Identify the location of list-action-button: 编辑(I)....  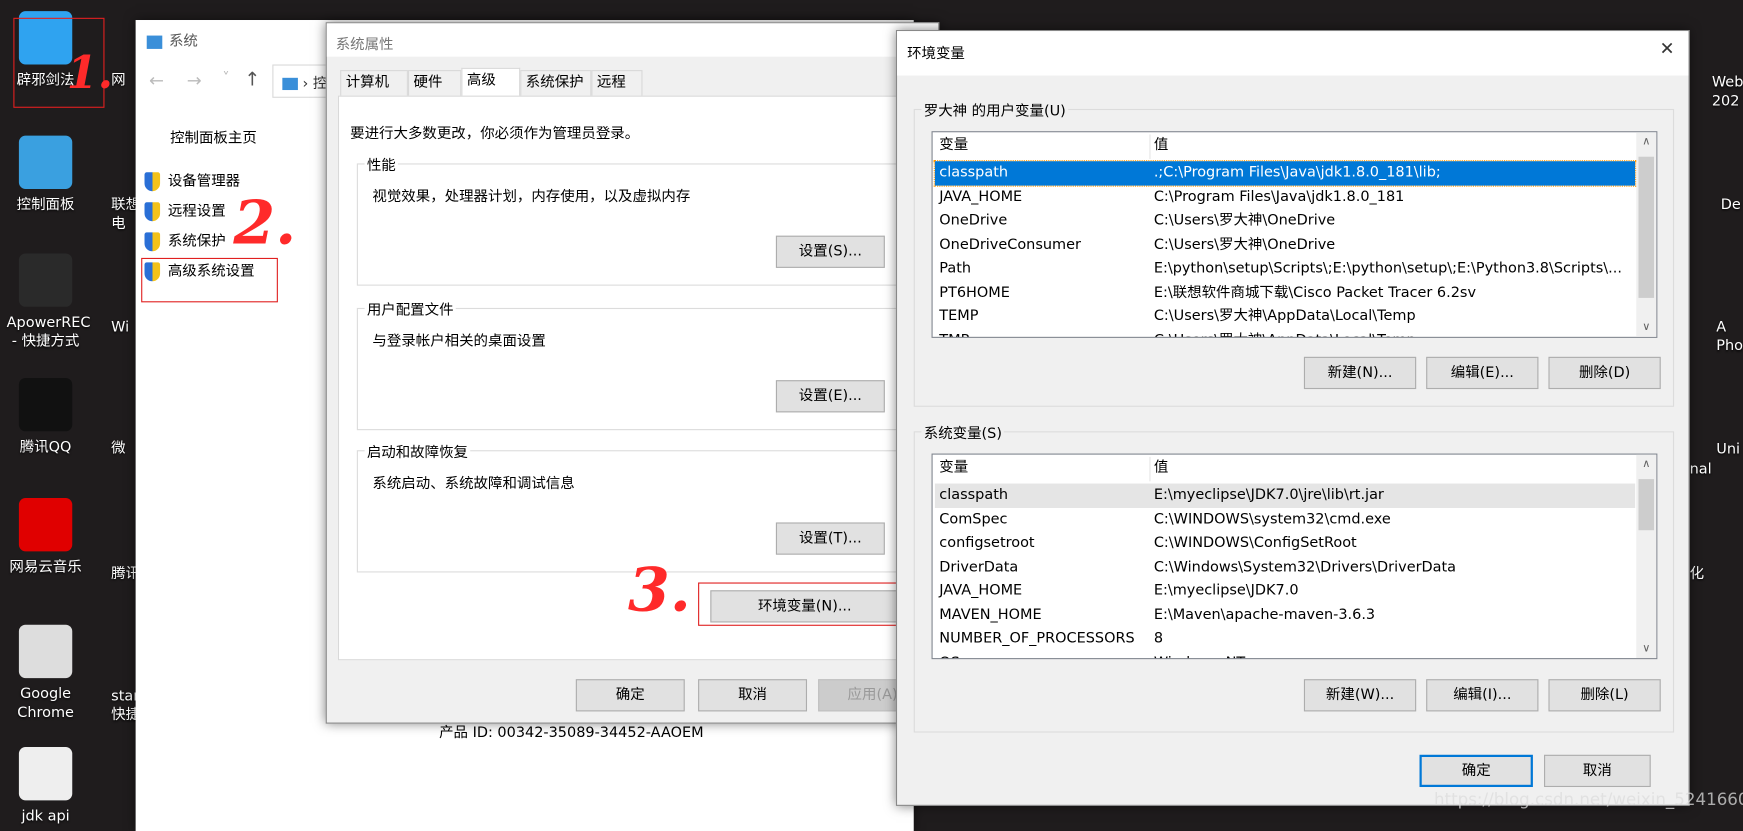
(1482, 695).